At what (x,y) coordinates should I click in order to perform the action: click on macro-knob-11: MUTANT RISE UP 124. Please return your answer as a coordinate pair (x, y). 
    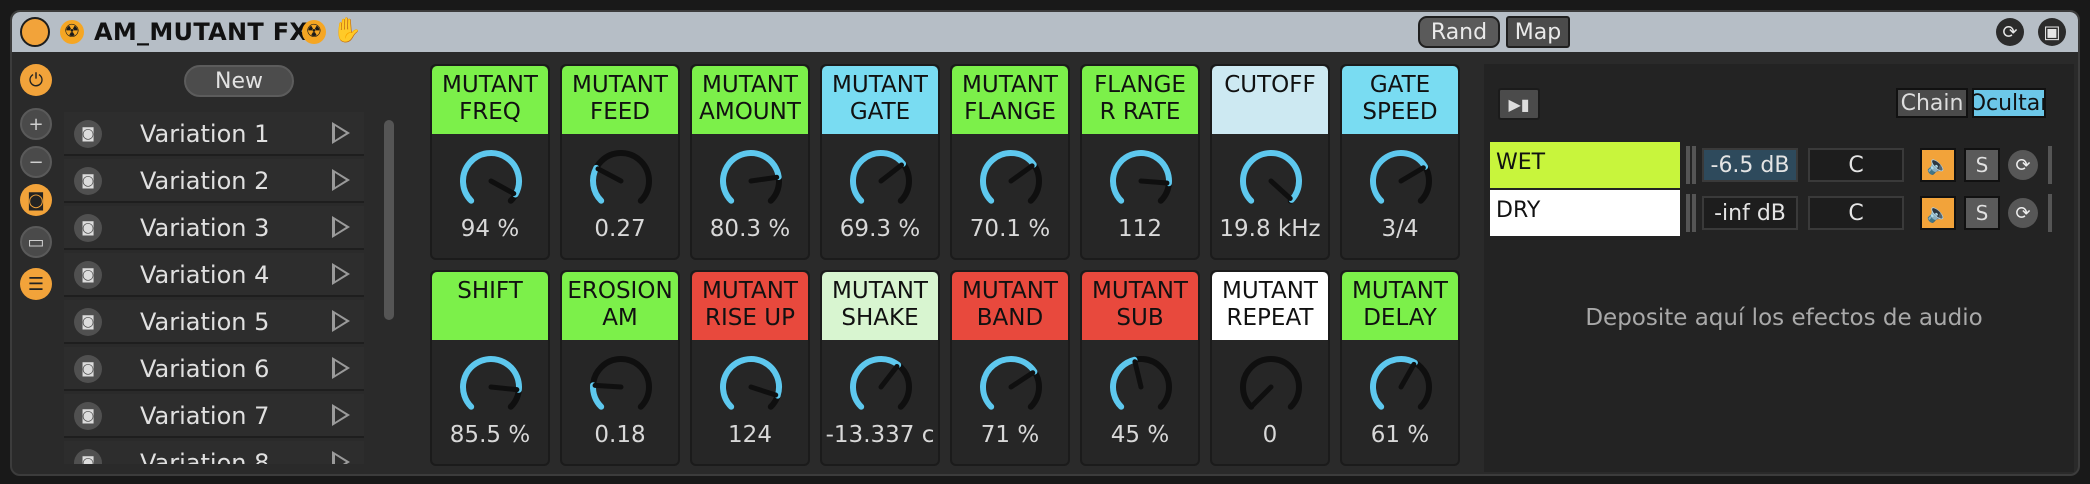
    Looking at the image, I should click on (750, 368).